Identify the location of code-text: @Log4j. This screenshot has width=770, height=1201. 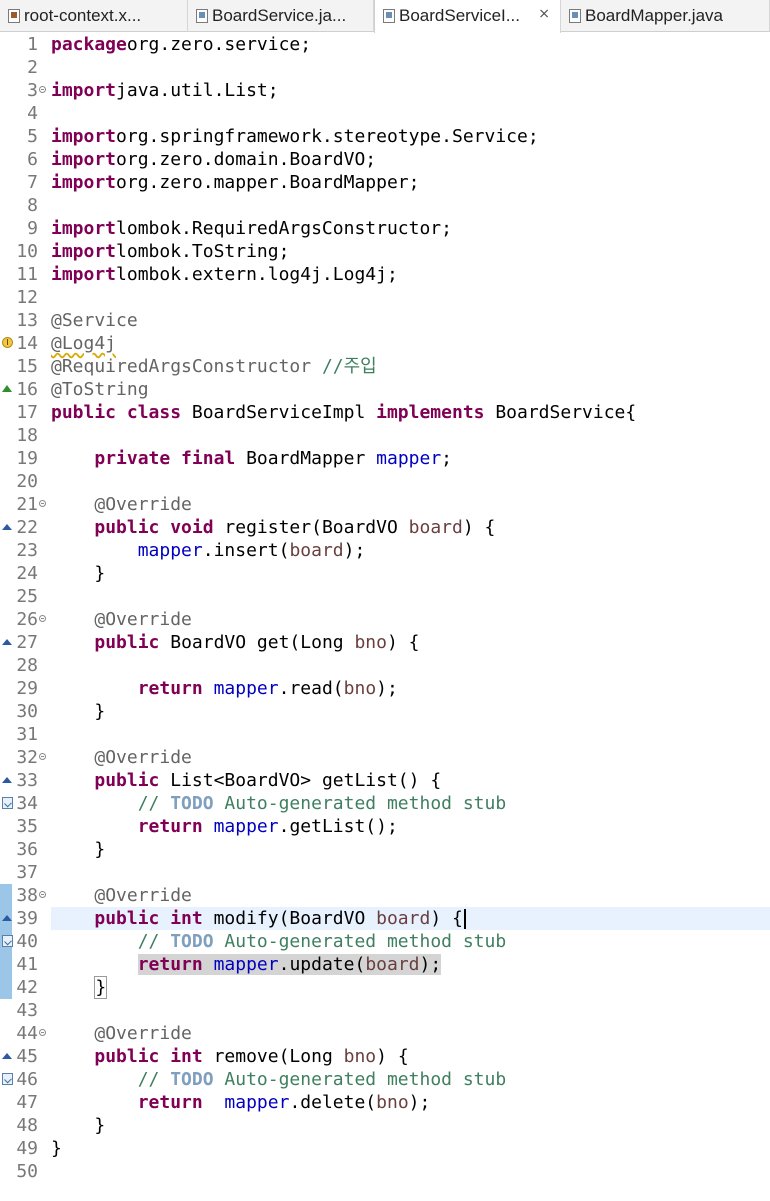
(83, 343).